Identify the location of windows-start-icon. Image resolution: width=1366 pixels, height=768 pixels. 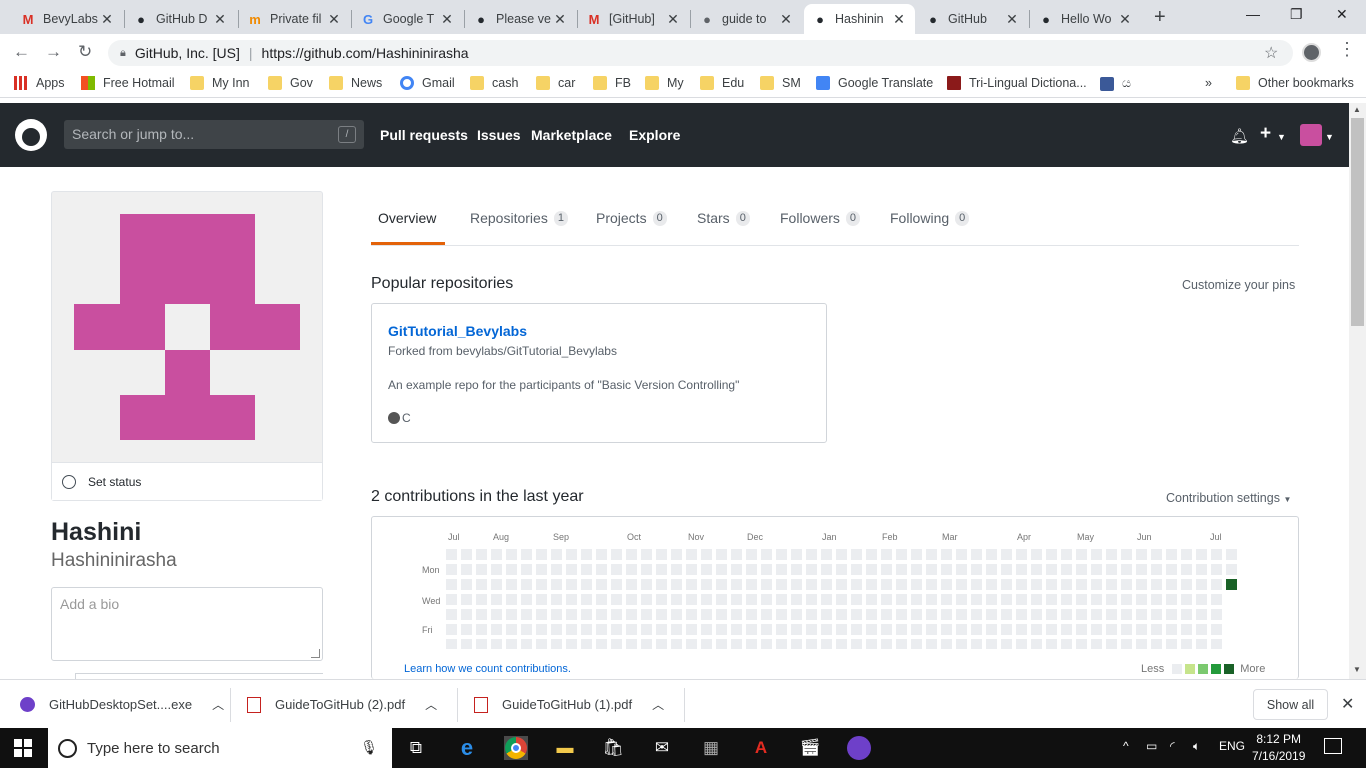
(23, 748).